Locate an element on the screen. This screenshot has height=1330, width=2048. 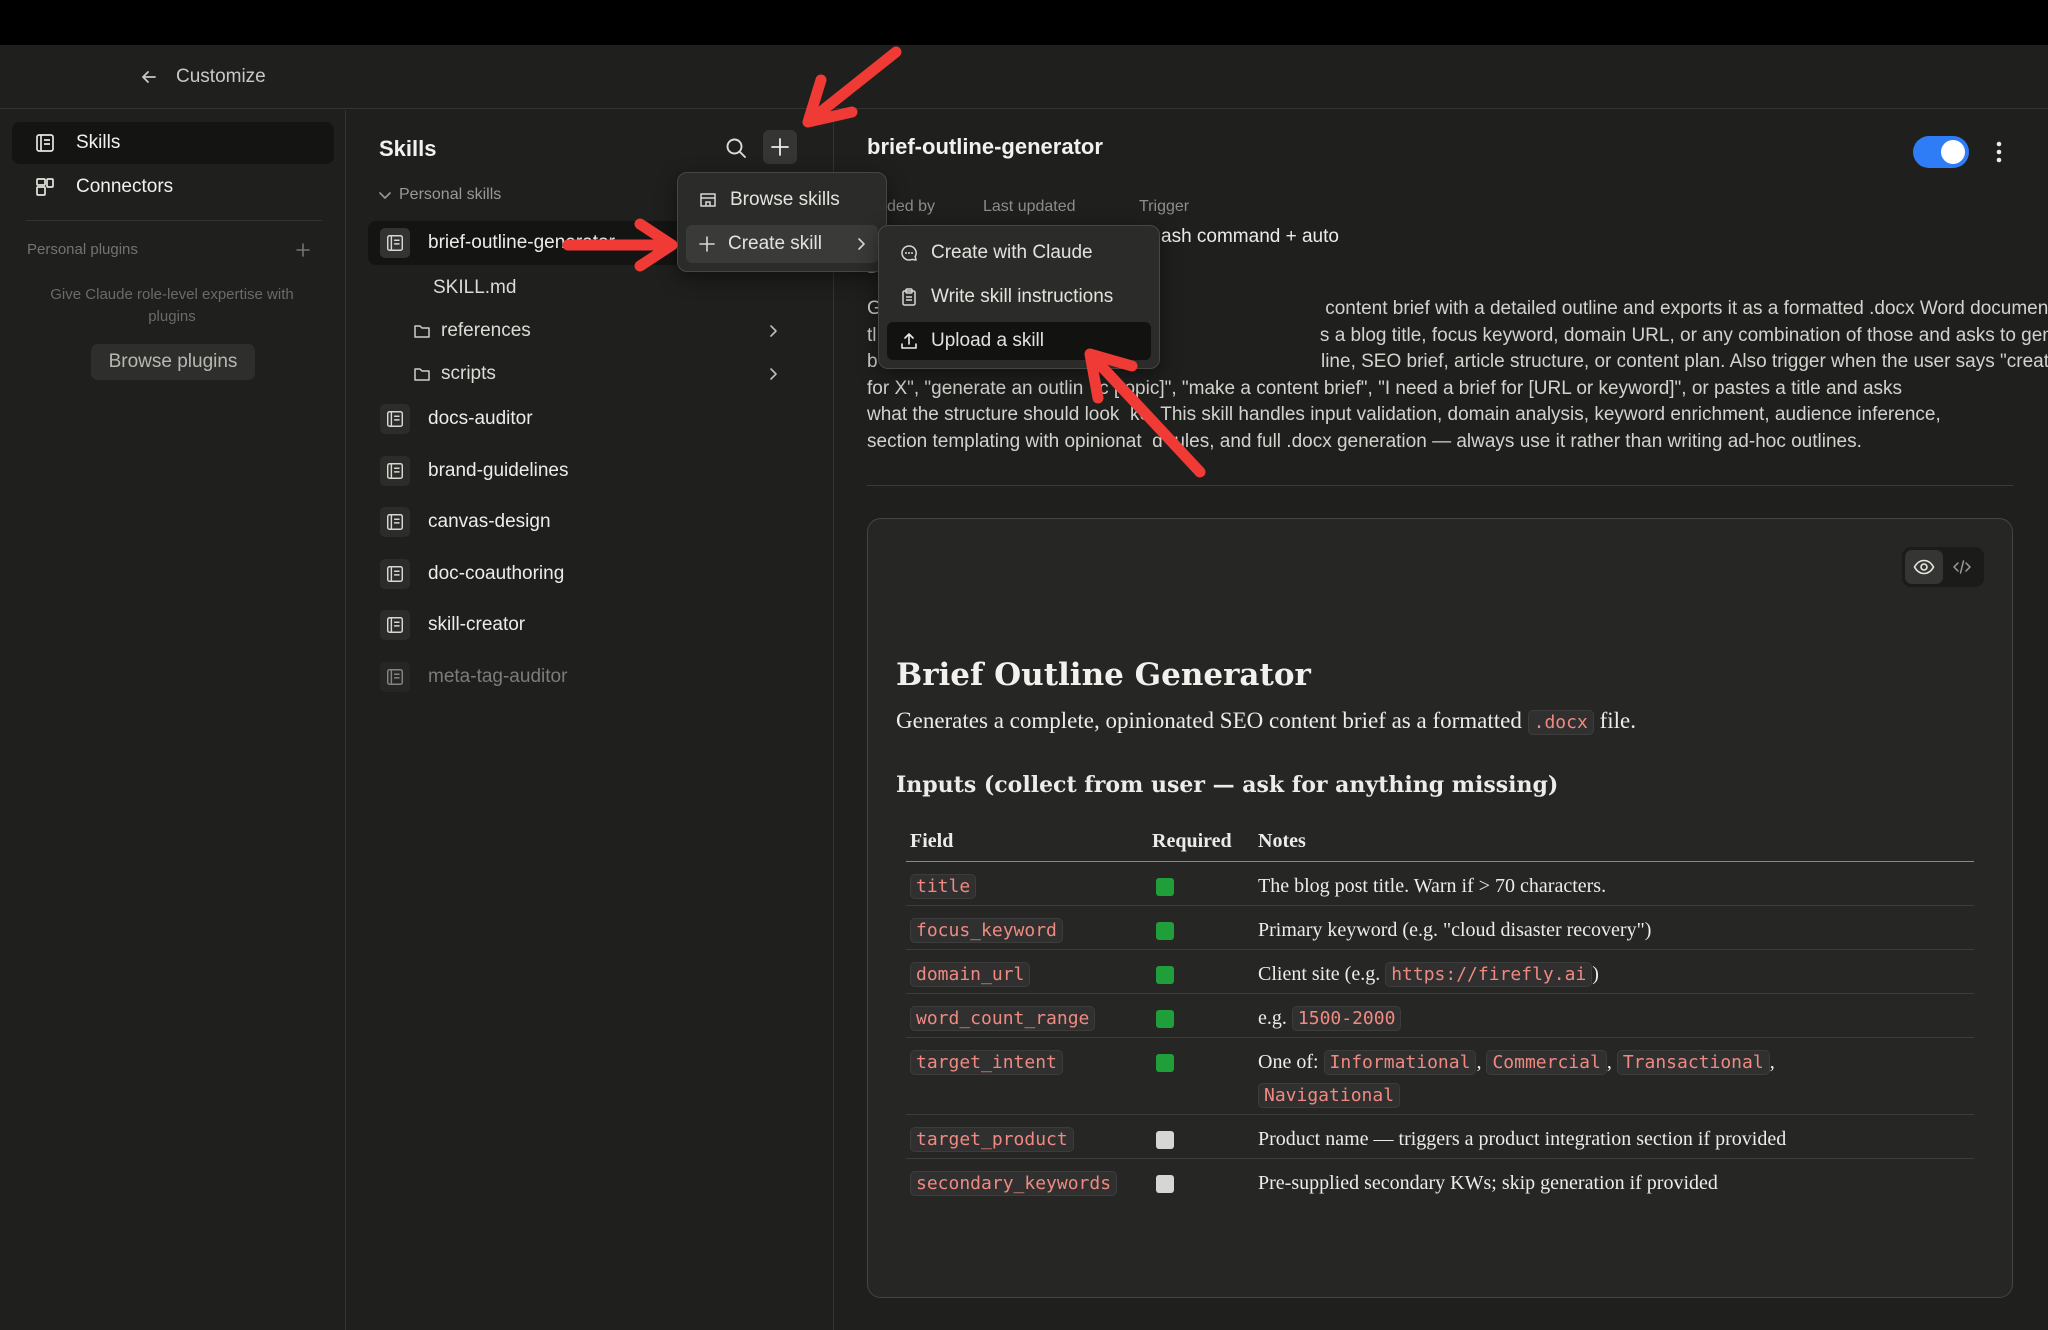
annotation-arrows is located at coordinates (884, 262).